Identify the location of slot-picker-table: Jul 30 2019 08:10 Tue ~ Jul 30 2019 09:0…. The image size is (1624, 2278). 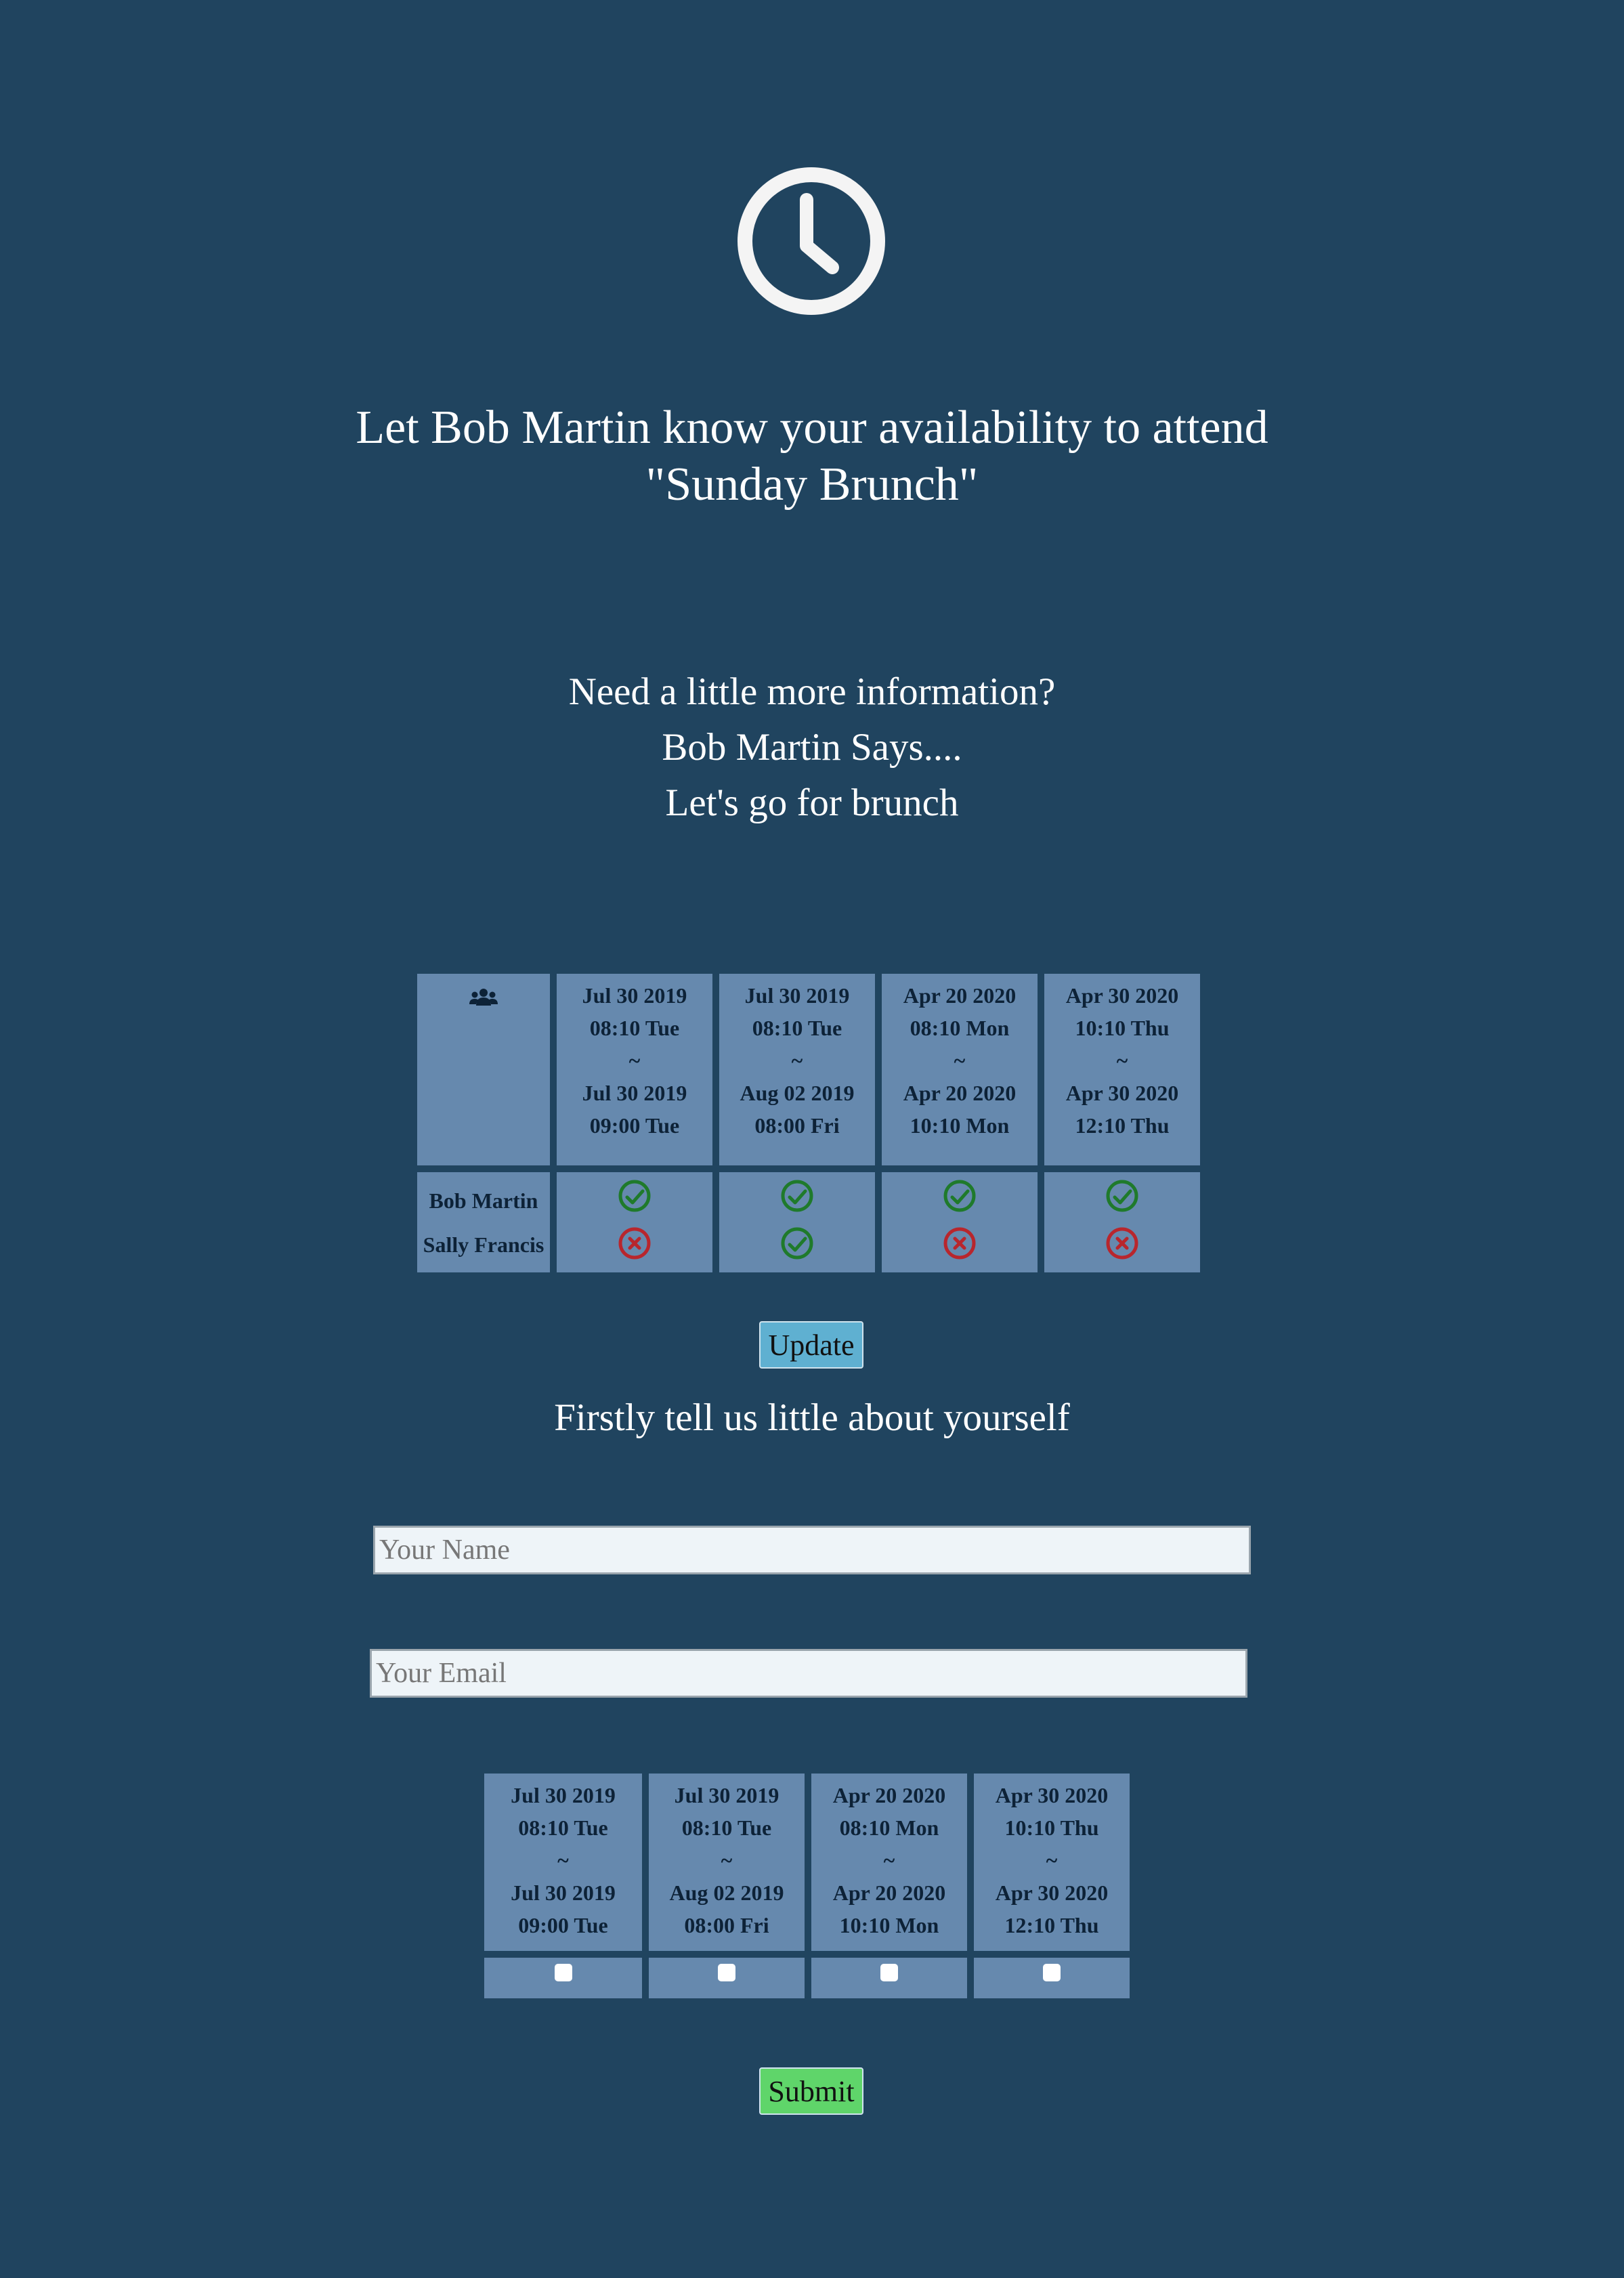
(806, 1886).